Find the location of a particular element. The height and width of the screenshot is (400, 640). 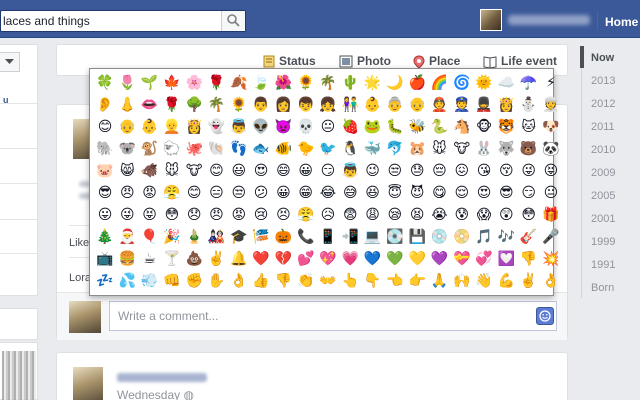

emoji-option: ❤️ is located at coordinates (261, 259).